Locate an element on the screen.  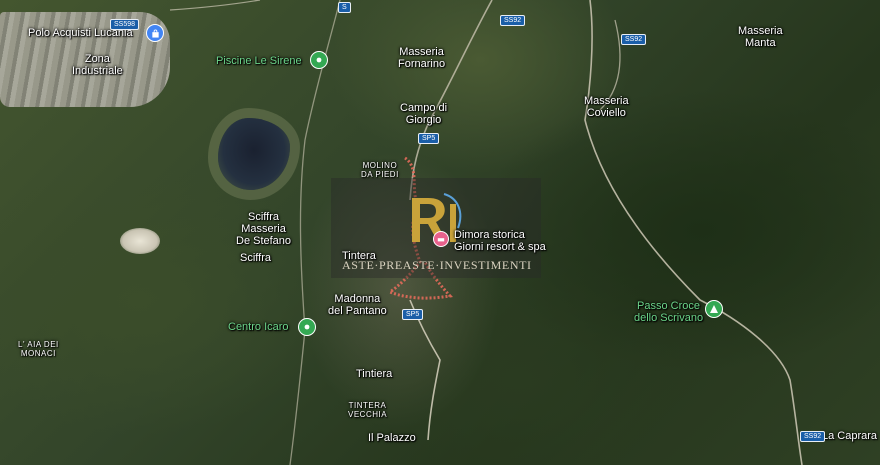
label-masseria-manta: Masseria Manta is located at coordinates (760, 37).